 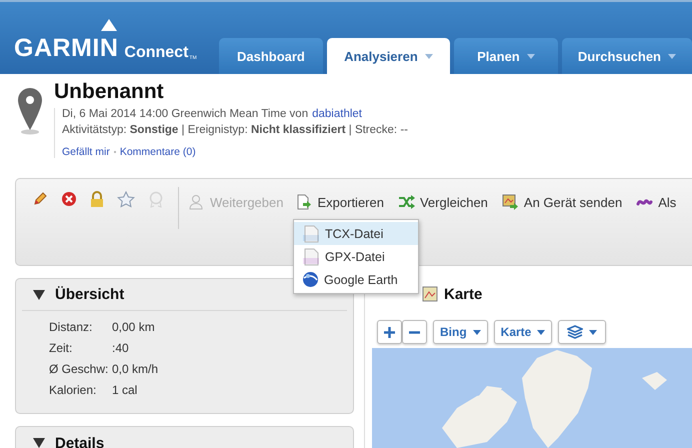 What do you see at coordinates (185, 114) in the screenshot?
I see `activity-date: Di, 6 Mai 2014 14:00 Greenwich Mean Time von` at bounding box center [185, 114].